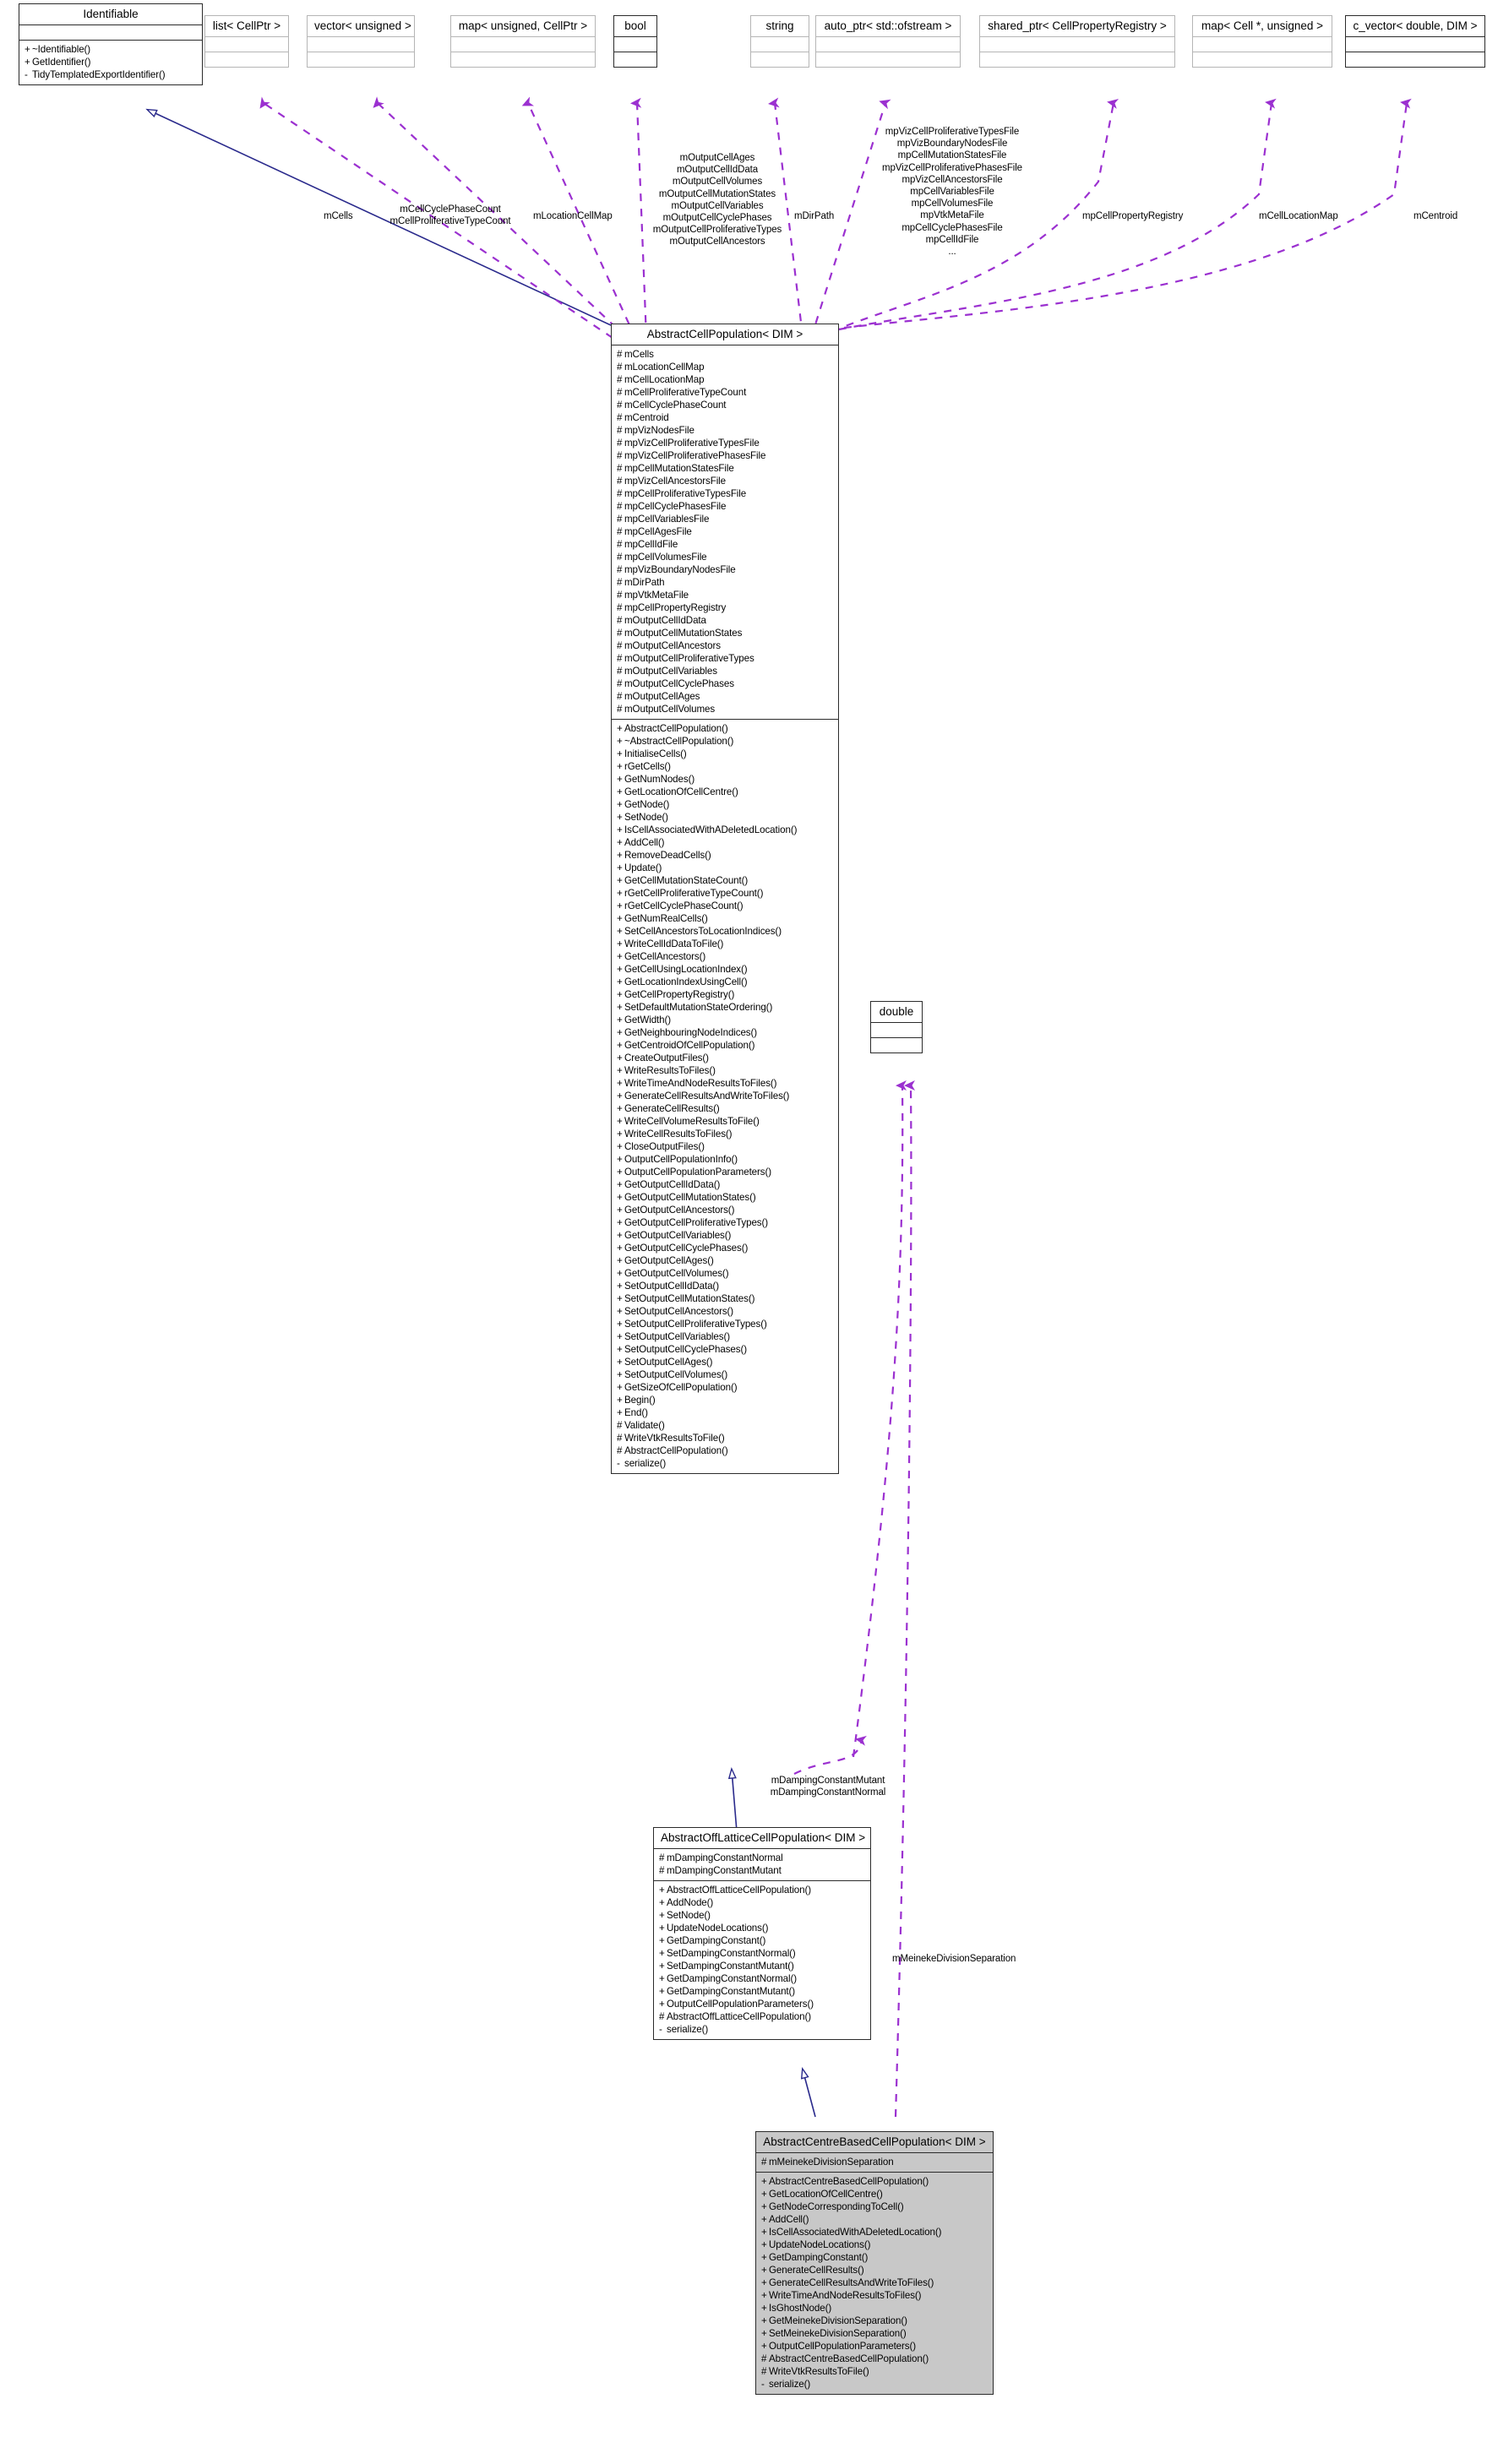 This screenshot has height=2464, width=1487. I want to click on class-attributes, so click(635, 45).